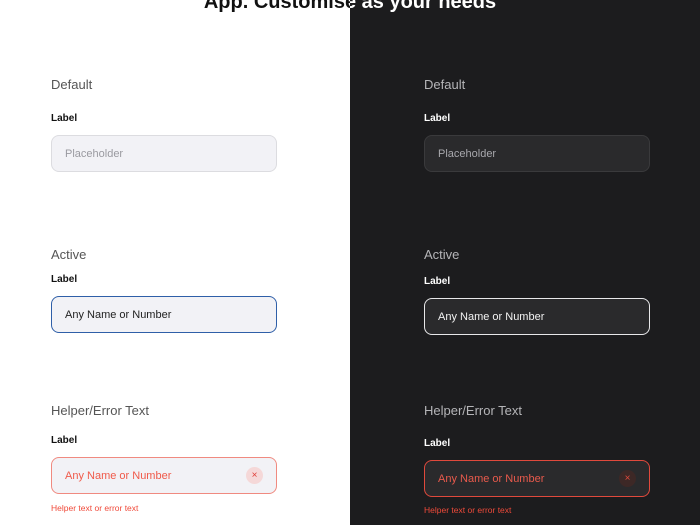  Describe the element at coordinates (423, 6) in the screenshot. I see `page-title-dark: App. Customise as your needs` at that location.